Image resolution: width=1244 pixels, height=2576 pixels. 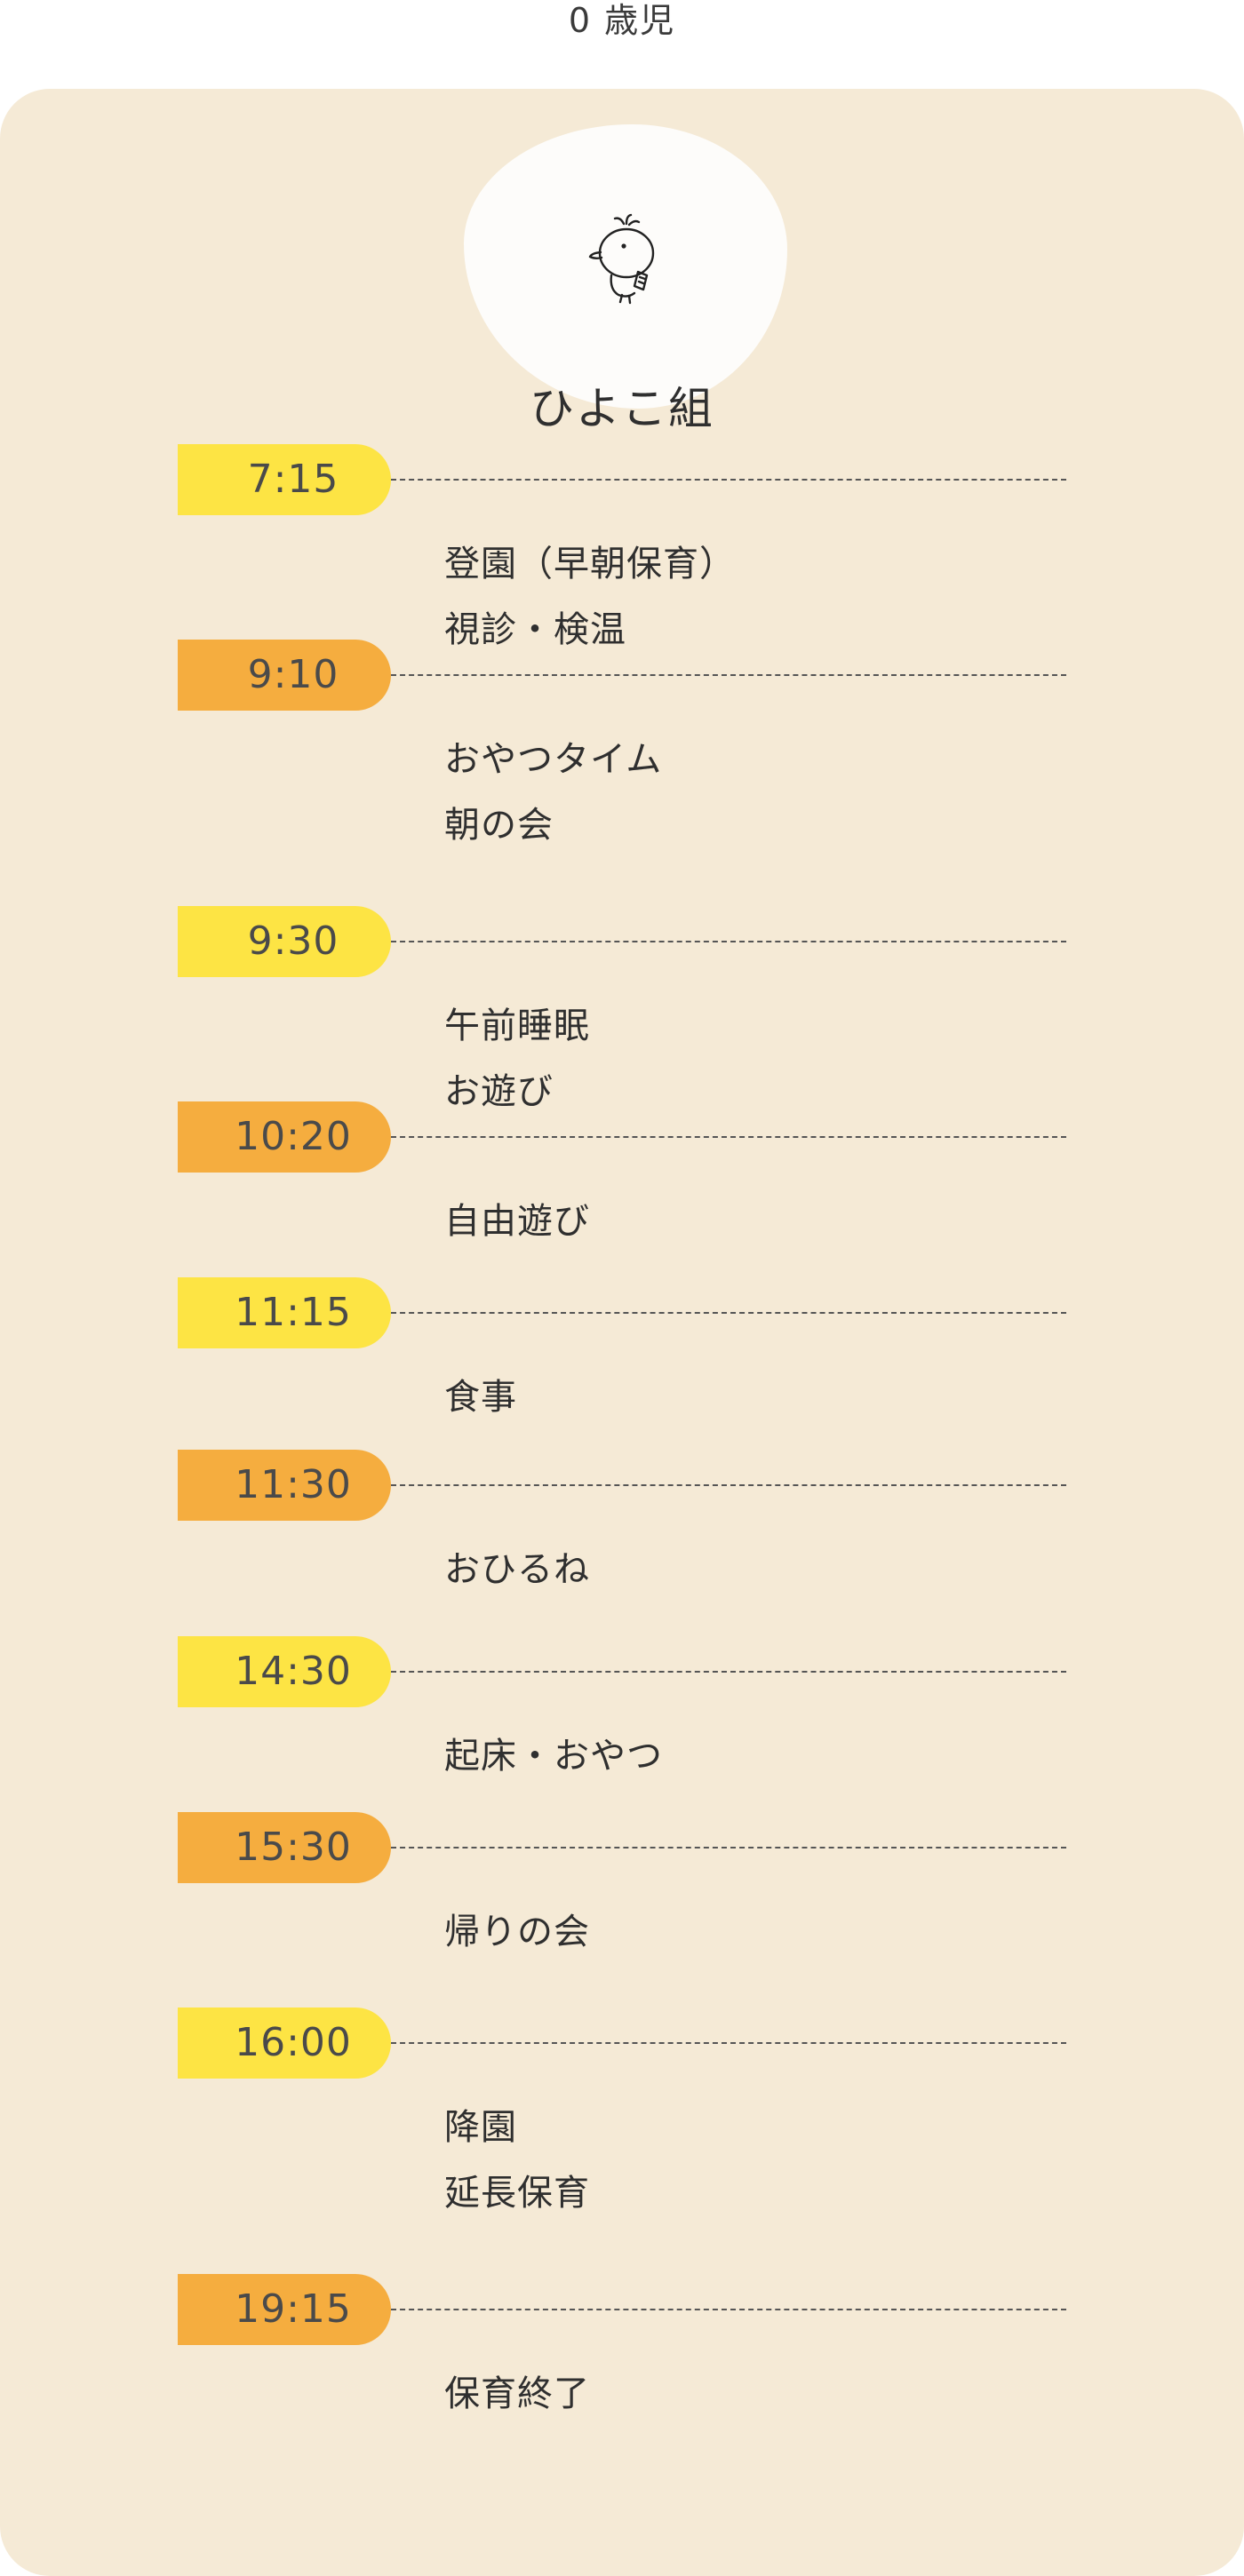 I want to click on time-pill: 19:15, so click(x=284, y=2309).